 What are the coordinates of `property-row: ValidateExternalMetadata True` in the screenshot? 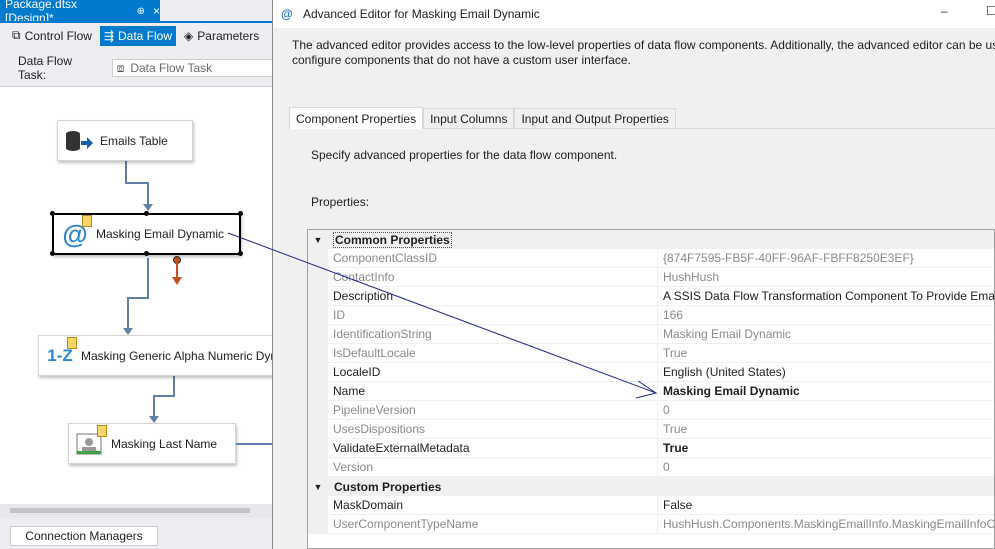 It's located at (651, 448).